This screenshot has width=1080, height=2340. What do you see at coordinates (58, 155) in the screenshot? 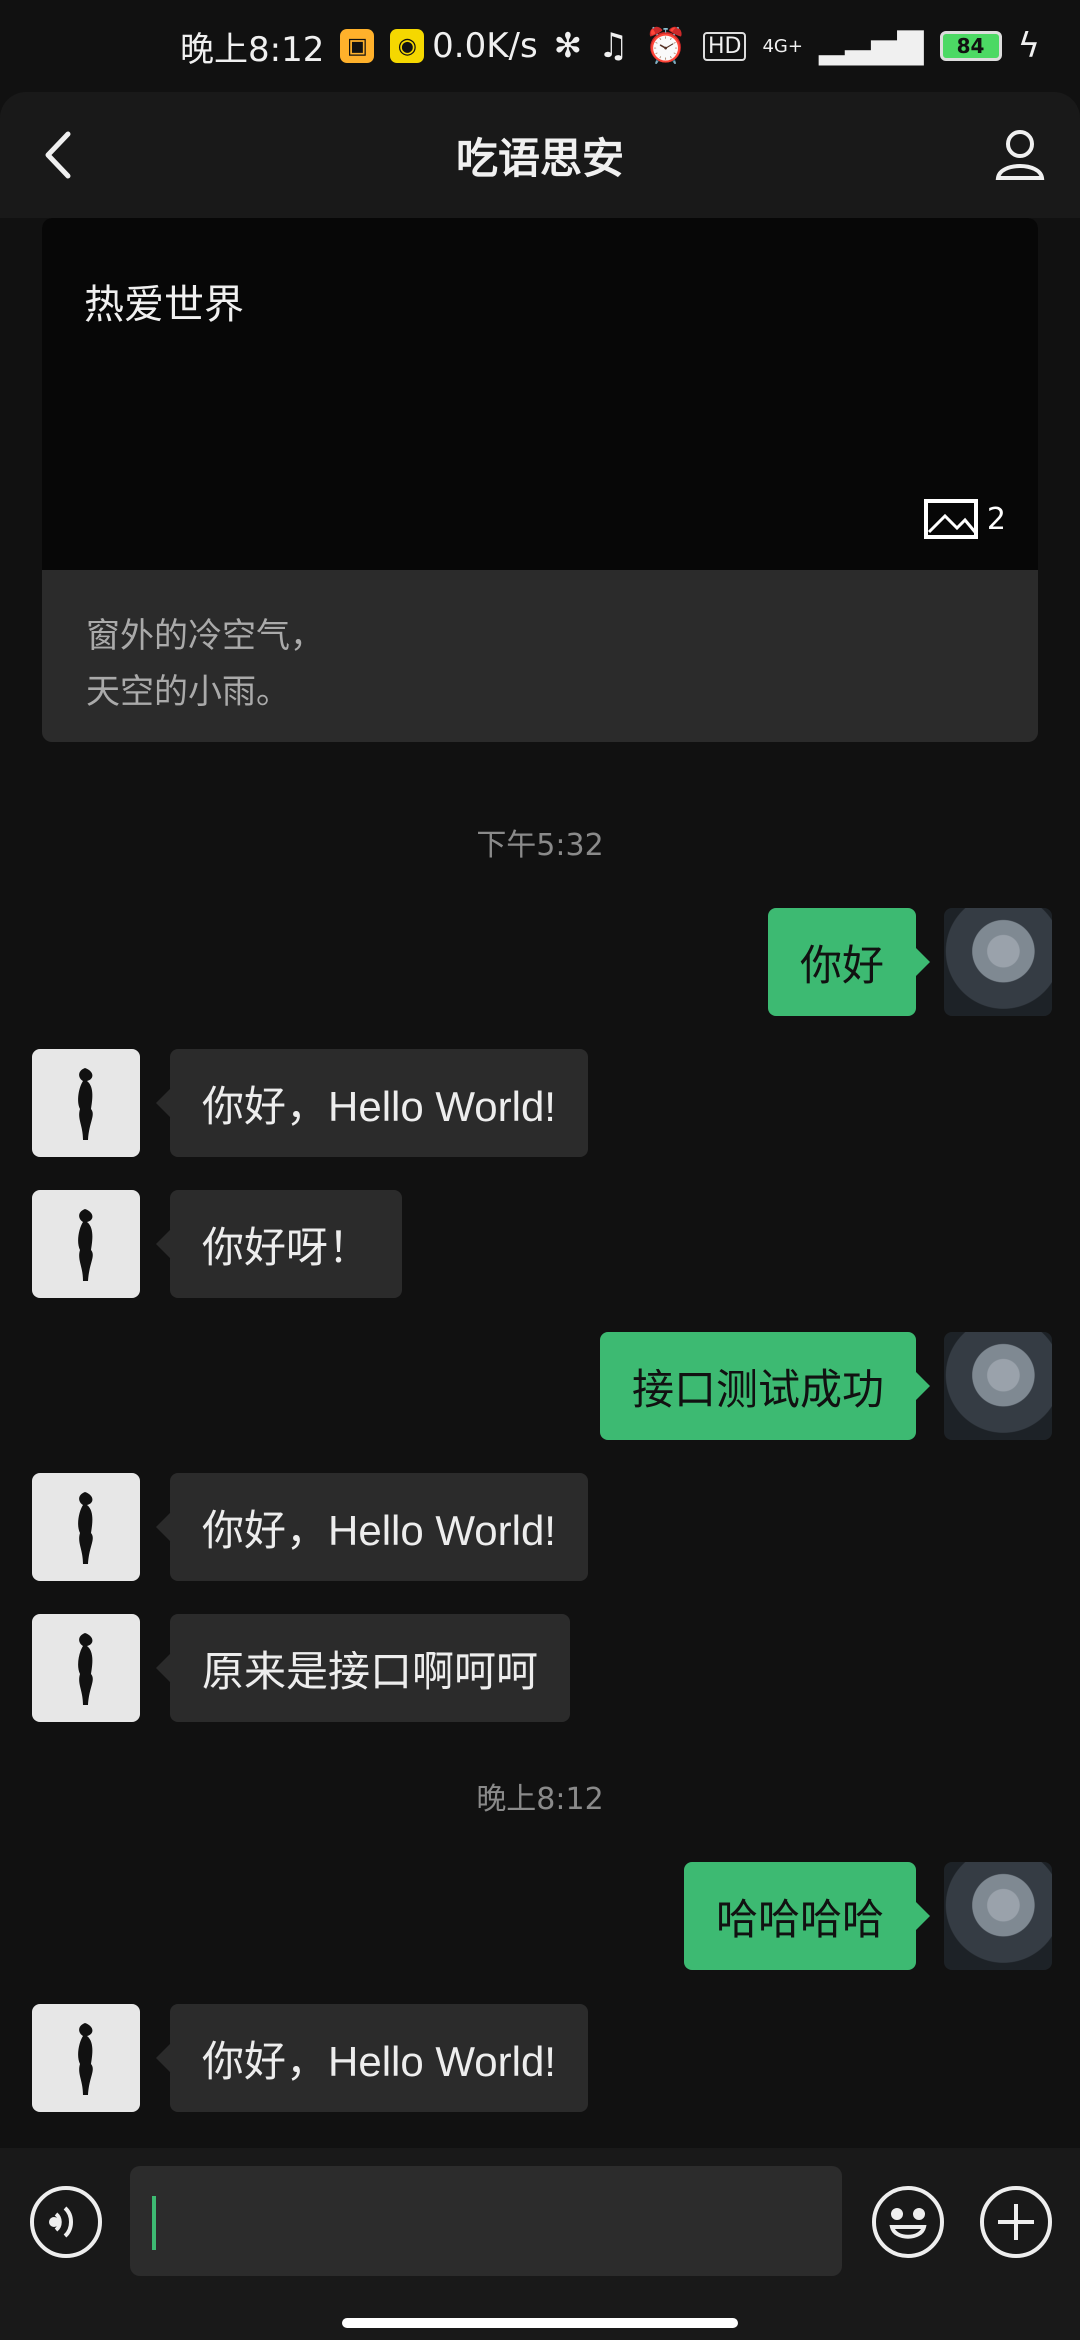
I see `chevron-left-icon` at bounding box center [58, 155].